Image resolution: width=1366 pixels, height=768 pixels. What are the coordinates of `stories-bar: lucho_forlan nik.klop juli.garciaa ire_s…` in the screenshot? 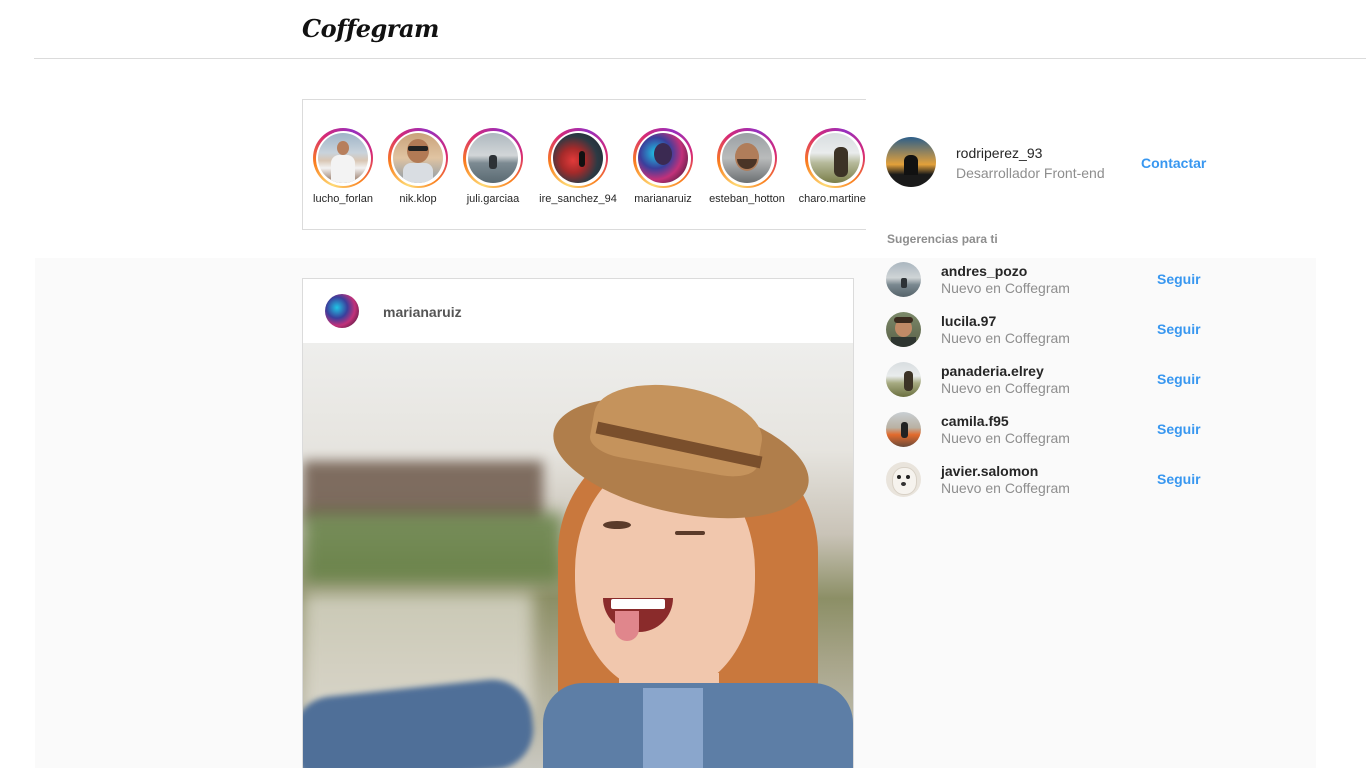 It's located at (584, 164).